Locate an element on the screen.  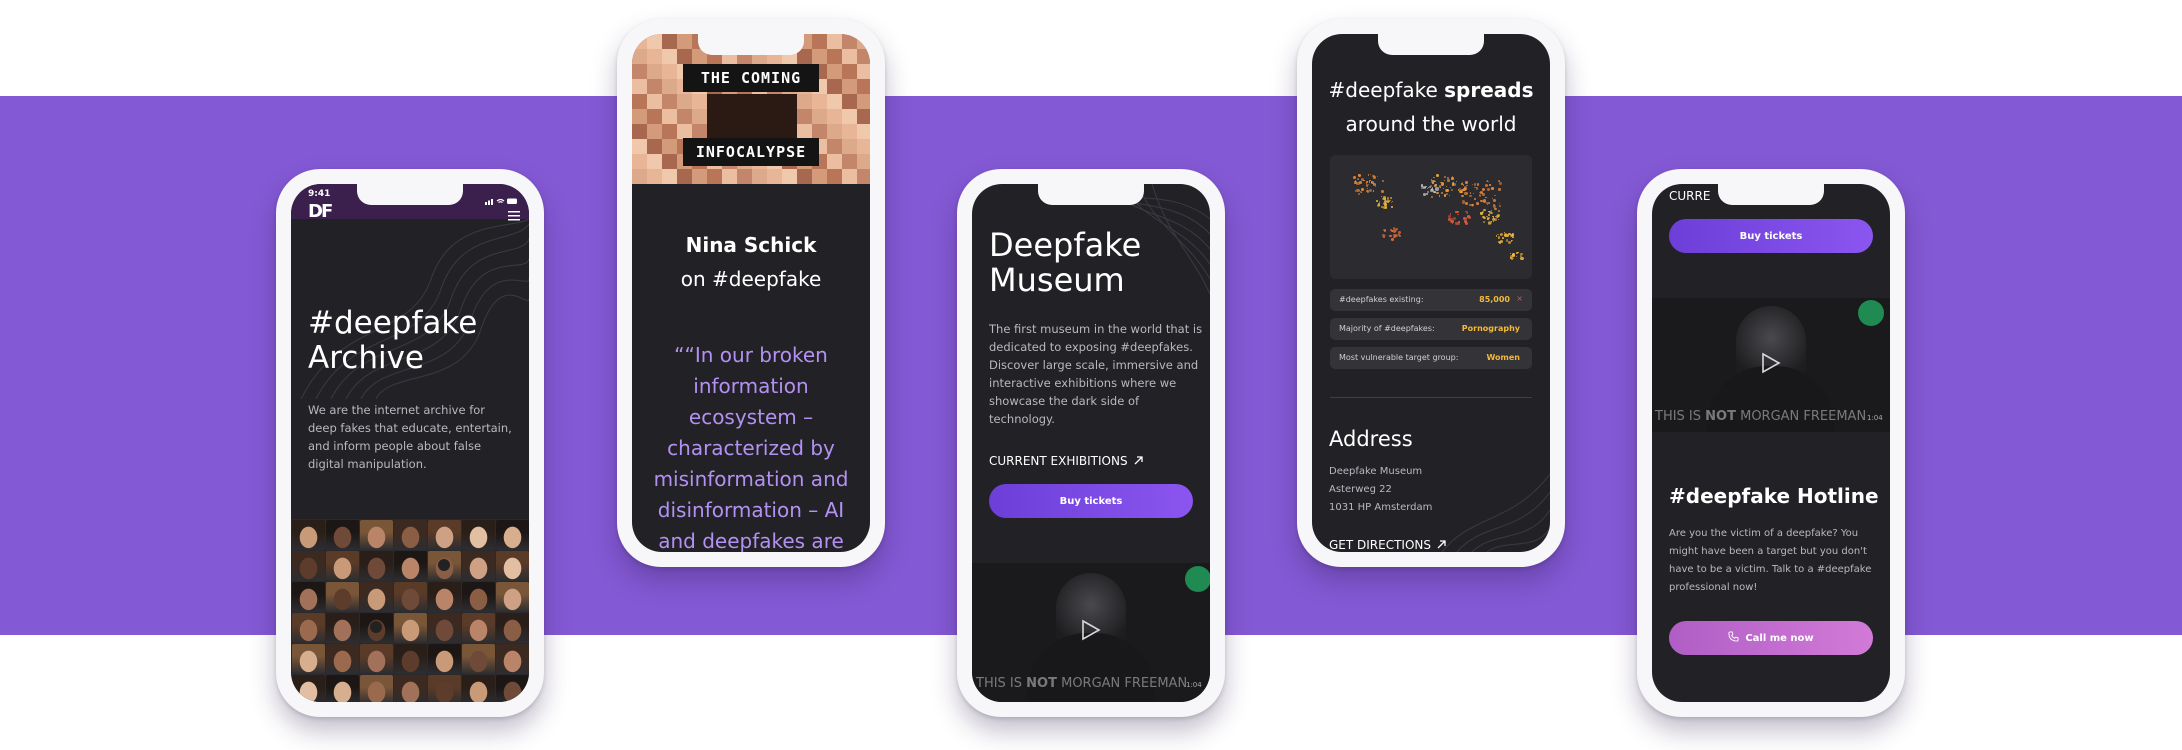
get-directions-link: GET DIRECTIONS is located at coordinates (1387, 545).